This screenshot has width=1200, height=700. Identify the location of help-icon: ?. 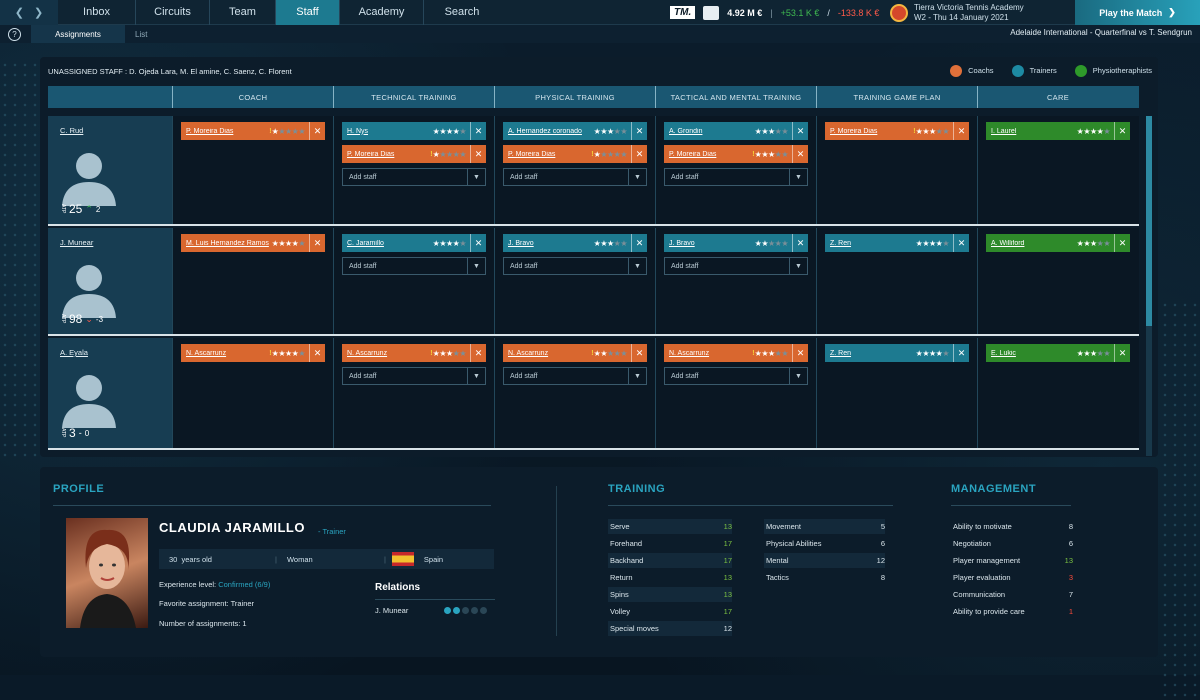
(14, 34).